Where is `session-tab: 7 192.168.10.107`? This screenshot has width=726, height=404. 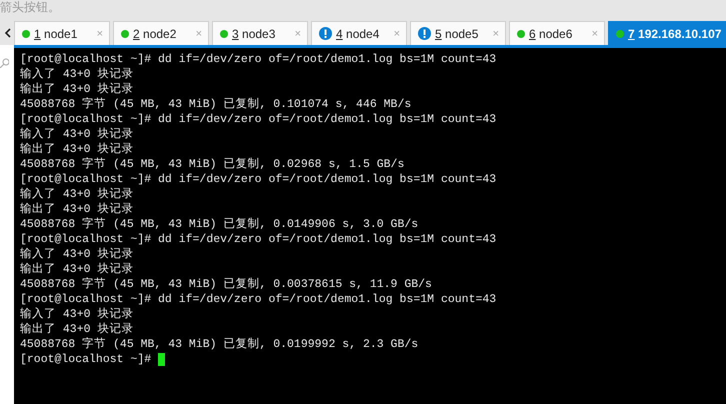 session-tab: 7 192.168.10.107 is located at coordinates (667, 33).